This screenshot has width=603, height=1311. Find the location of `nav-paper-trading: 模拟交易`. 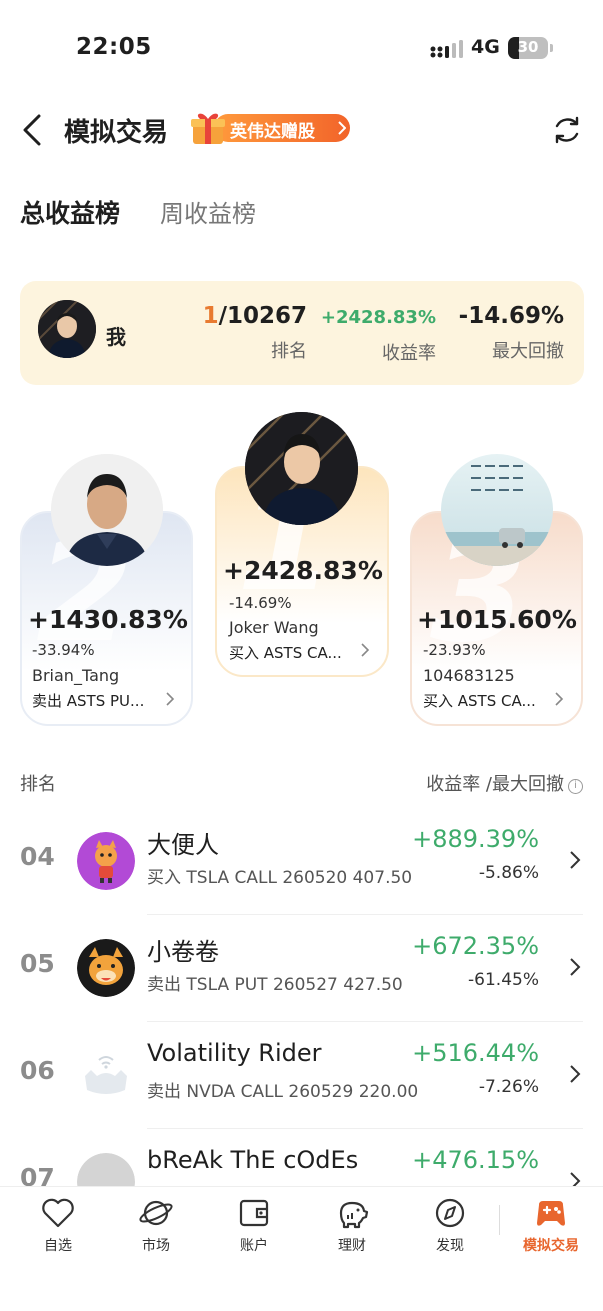

nav-paper-trading: 模拟交易 is located at coordinates (551, 1226).